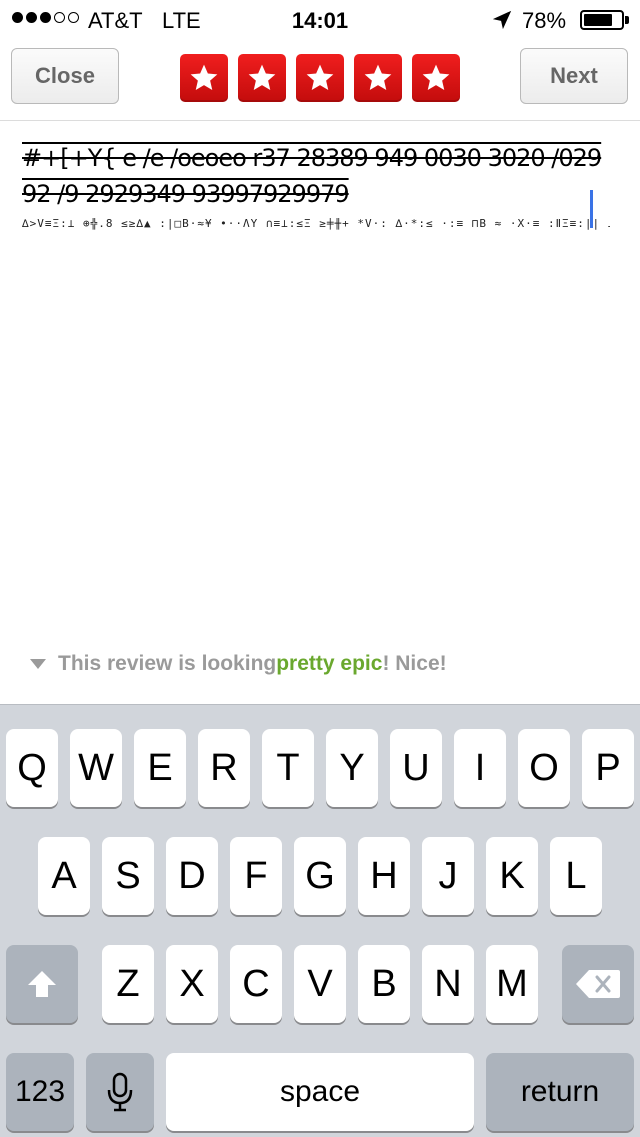 The image size is (640, 1137). Describe the element at coordinates (576, 876) in the screenshot. I see `key-l: L` at that location.